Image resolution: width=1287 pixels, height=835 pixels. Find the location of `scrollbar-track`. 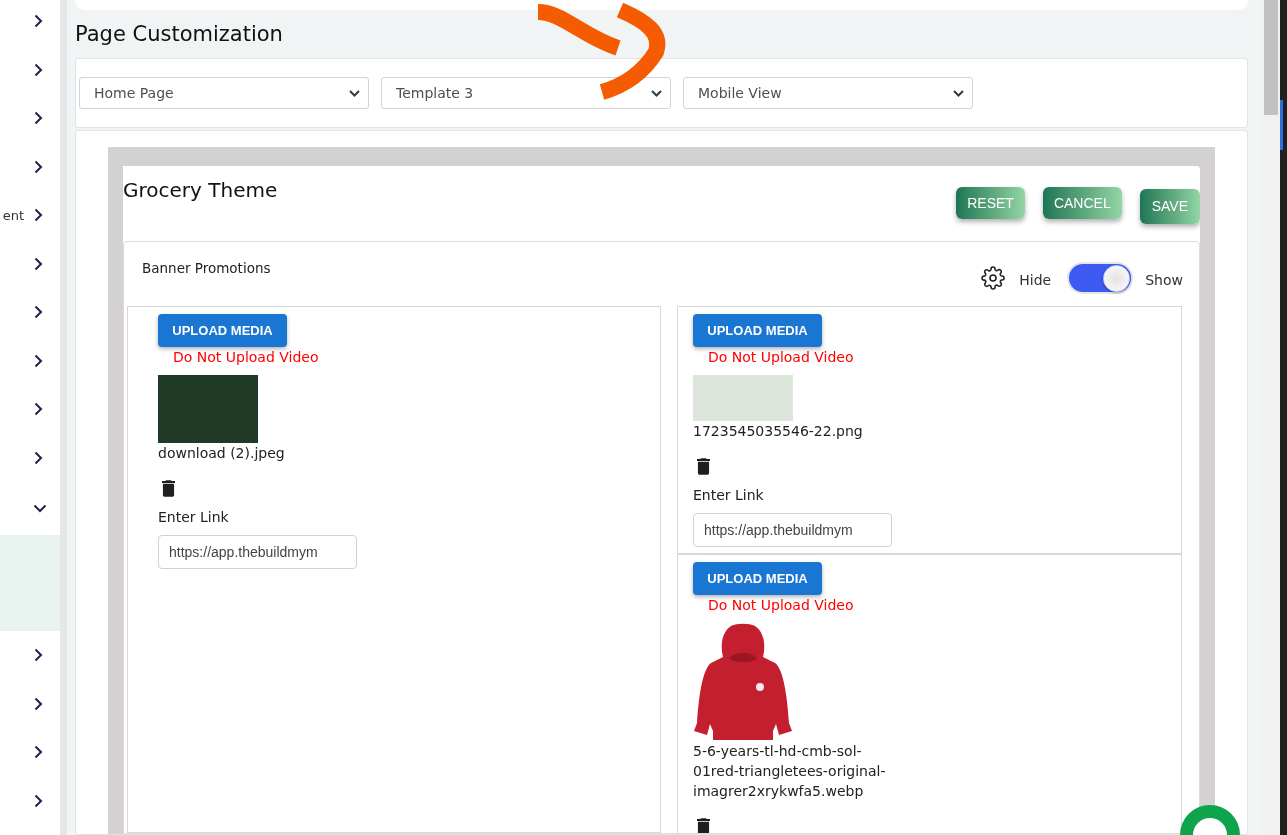

scrollbar-track is located at coordinates (1271, 417).